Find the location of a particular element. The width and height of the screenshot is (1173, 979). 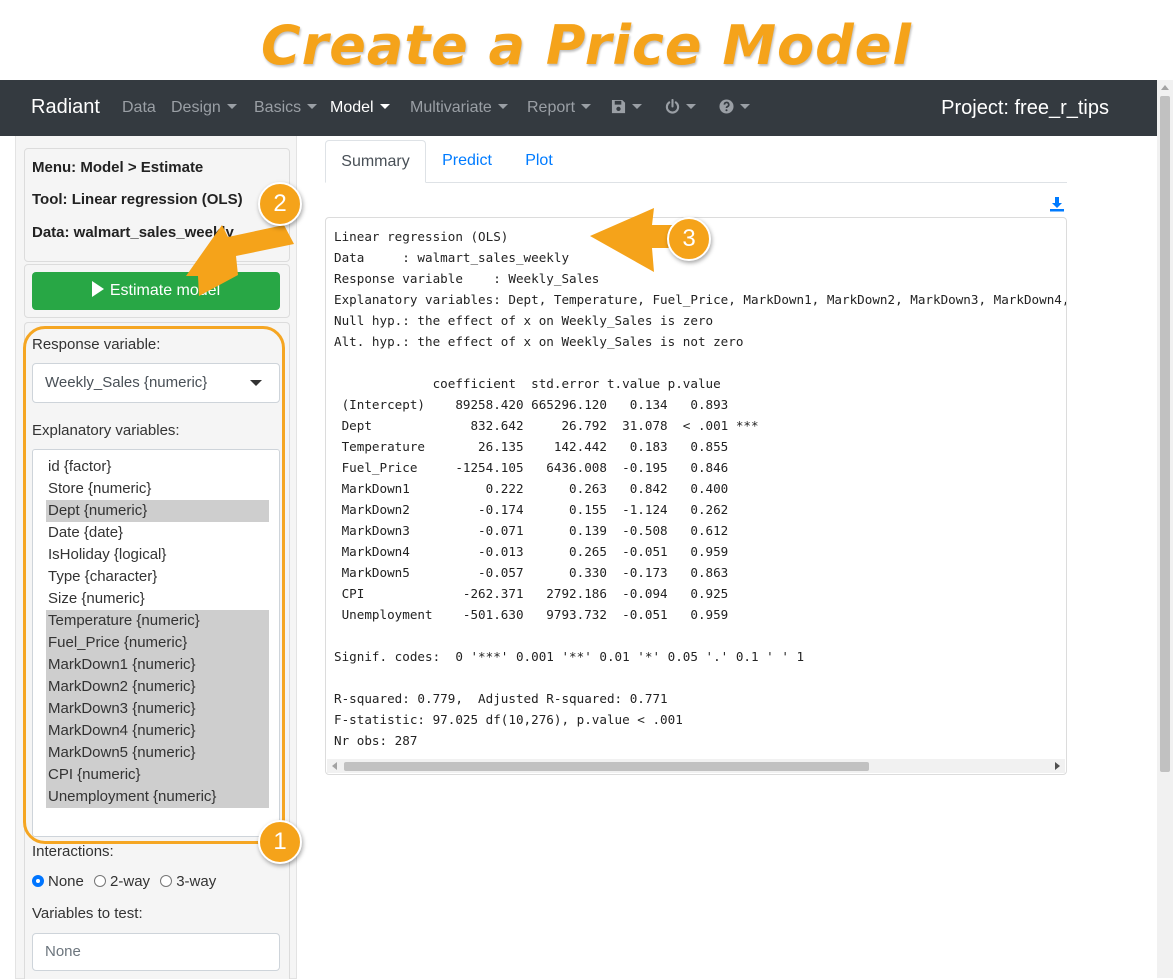

annotation-badge-2: 2 is located at coordinates (280, 204).